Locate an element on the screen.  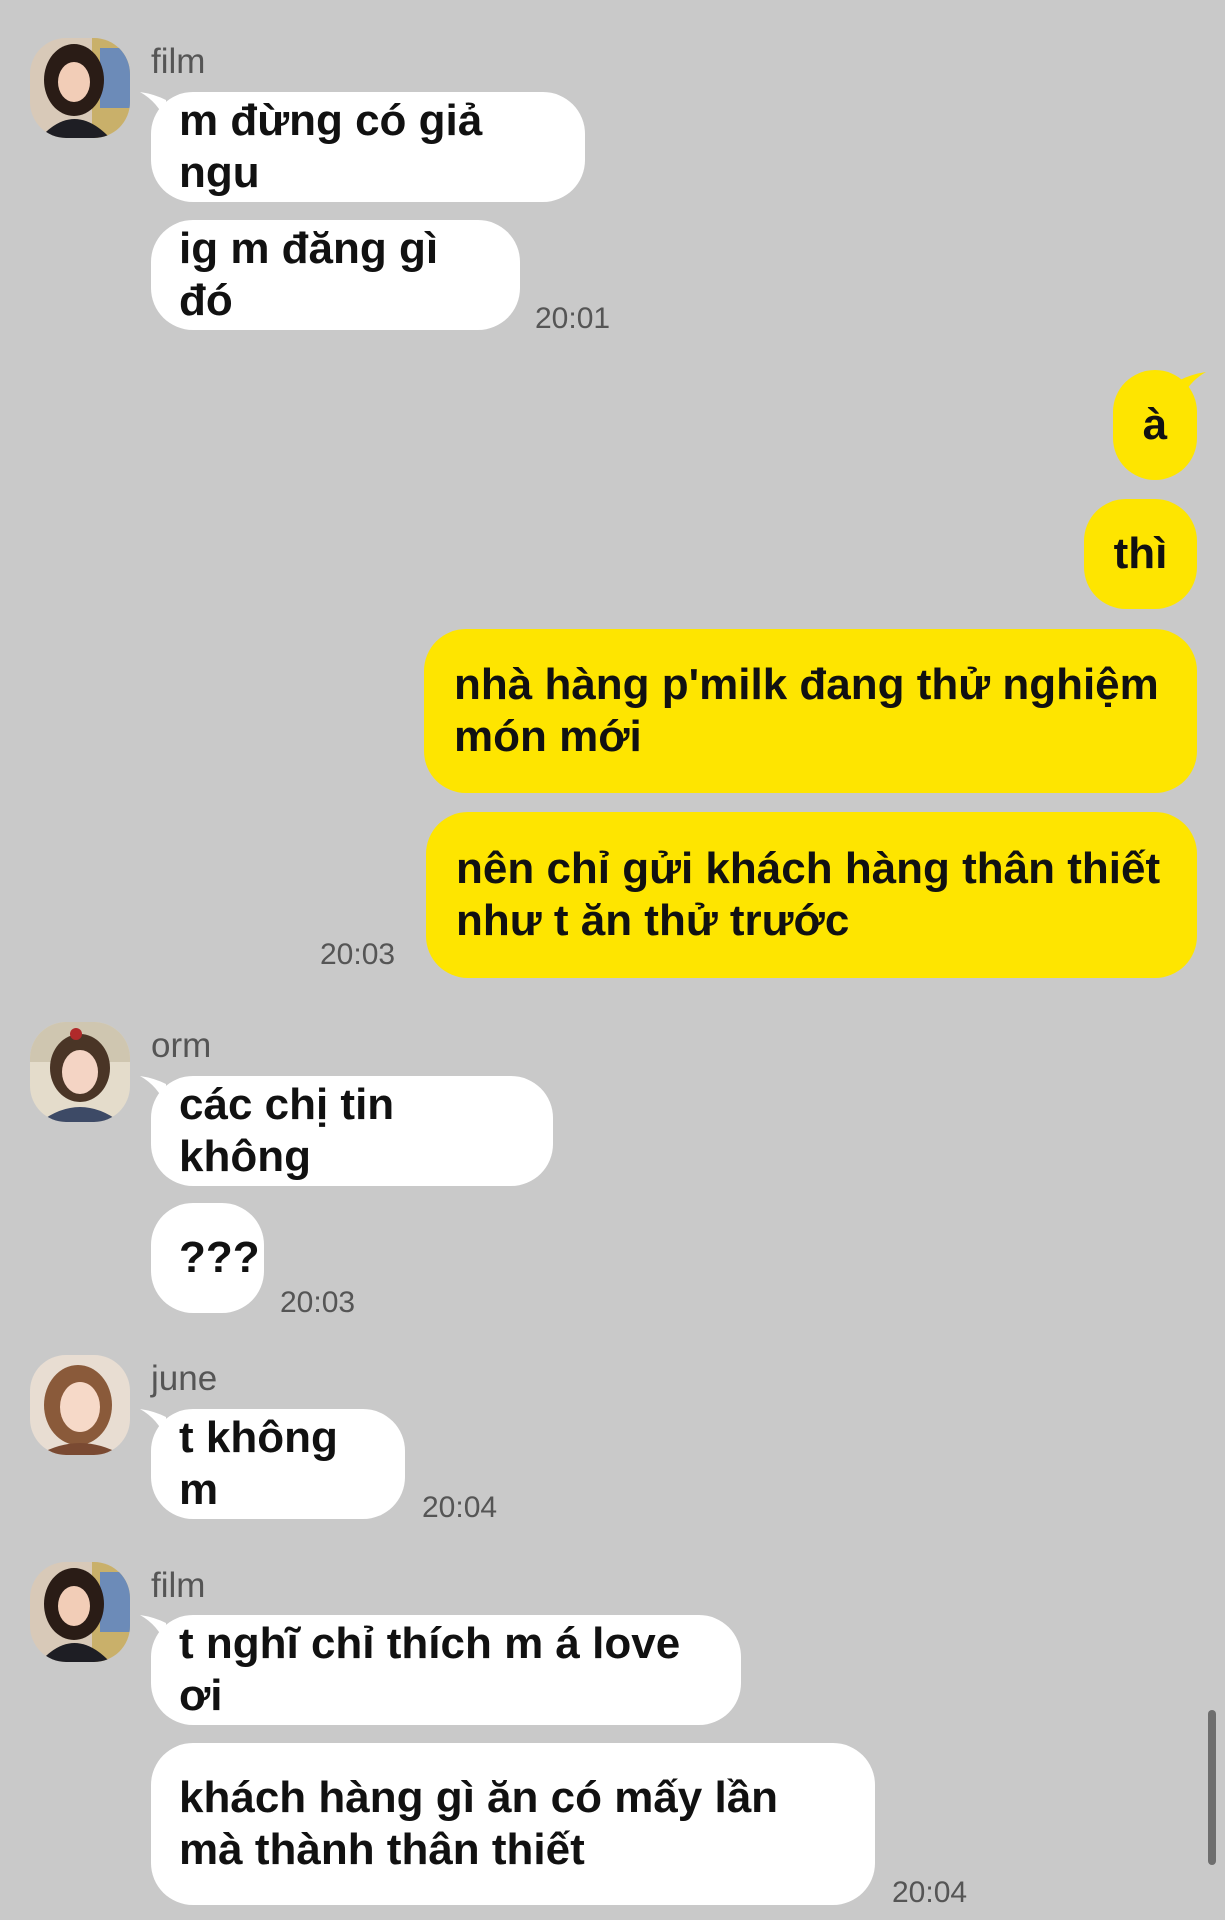
message-bubble: à is located at coordinates (1155, 425).